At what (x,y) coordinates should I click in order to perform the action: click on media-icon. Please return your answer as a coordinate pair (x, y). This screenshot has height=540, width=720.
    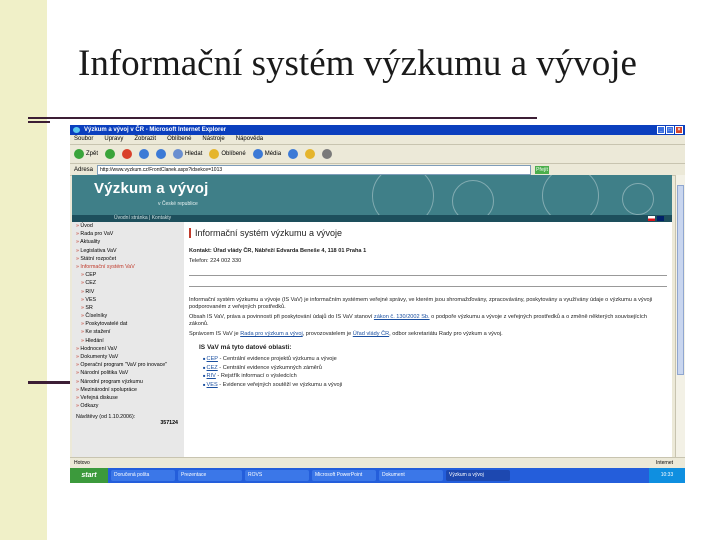
    Looking at the image, I should click on (257, 154).